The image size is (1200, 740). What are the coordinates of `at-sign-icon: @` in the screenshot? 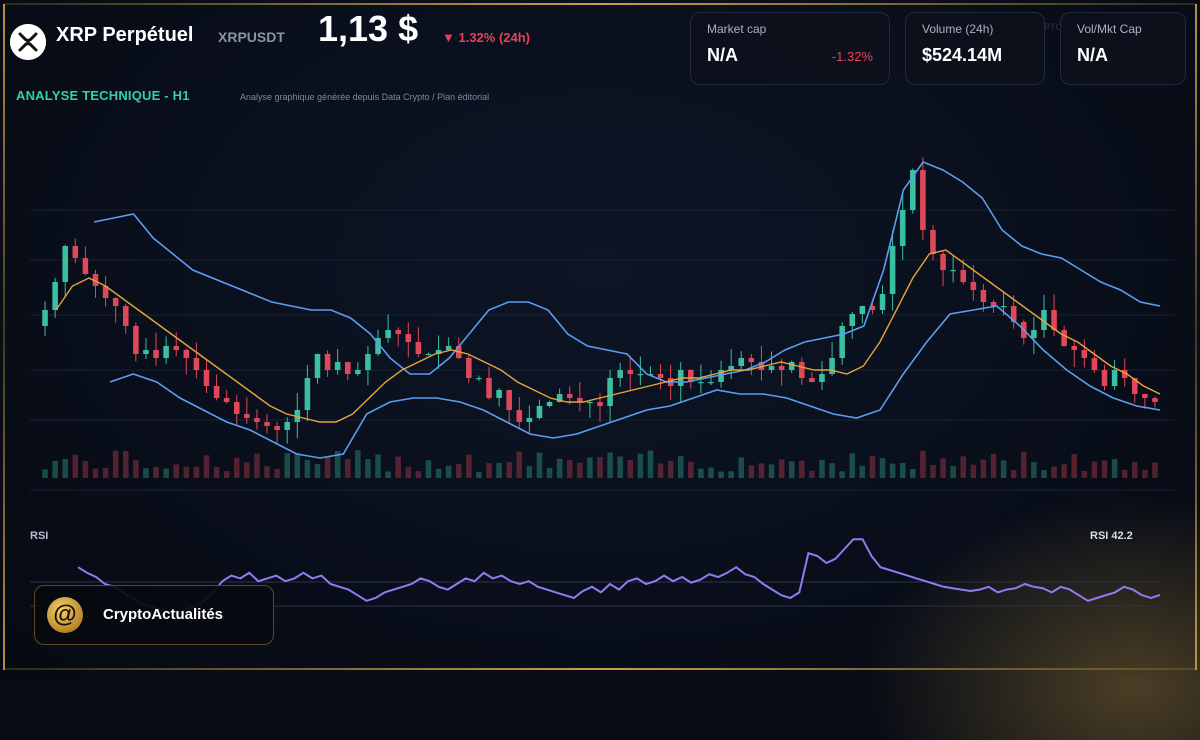 It's located at (65, 615).